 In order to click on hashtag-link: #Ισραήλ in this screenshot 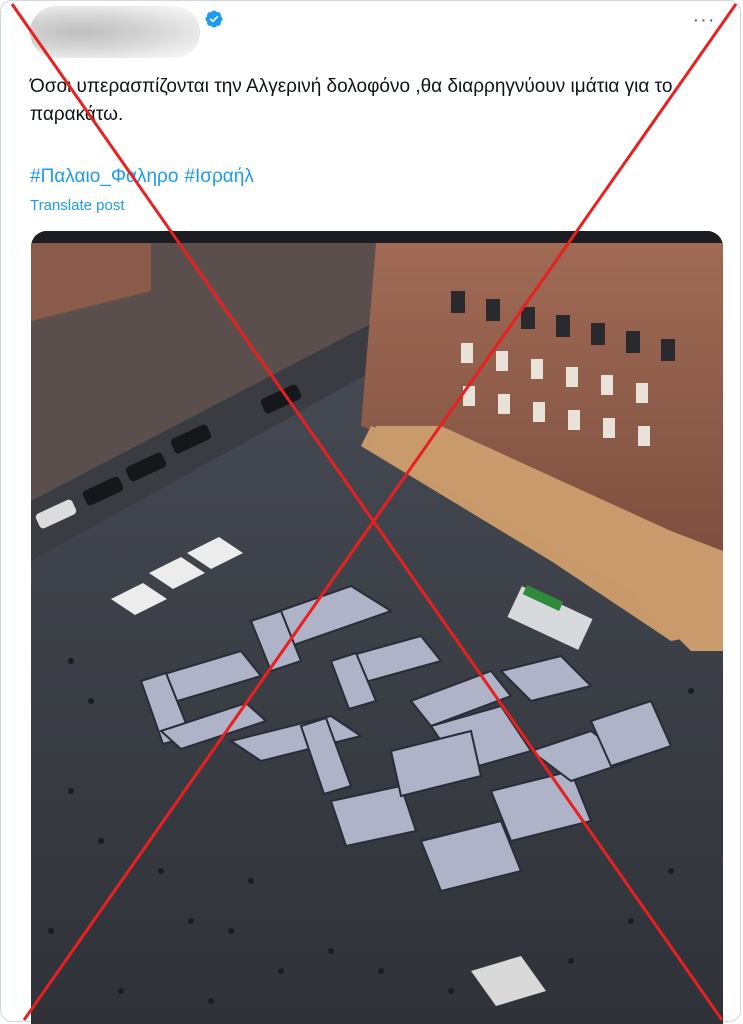, I will do `click(218, 177)`.